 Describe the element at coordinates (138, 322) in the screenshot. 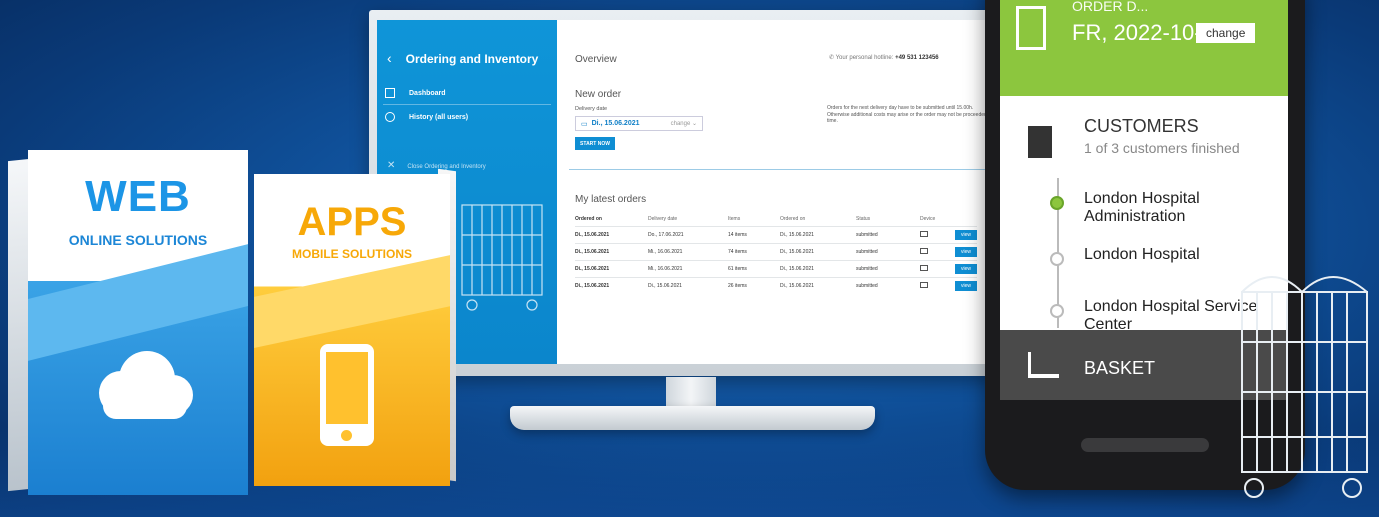

I see `box-front: WEB ONLINE SOLUTIONS` at that location.